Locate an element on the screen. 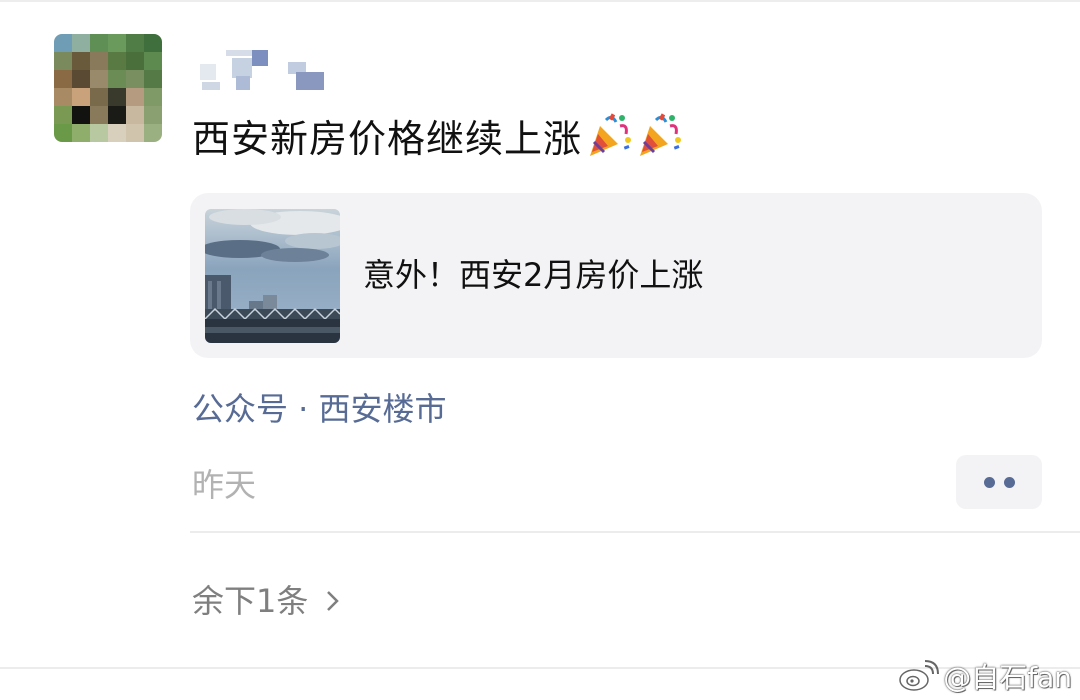 This screenshot has height=700, width=1080. weibo-logo-icon is located at coordinates (919, 675).